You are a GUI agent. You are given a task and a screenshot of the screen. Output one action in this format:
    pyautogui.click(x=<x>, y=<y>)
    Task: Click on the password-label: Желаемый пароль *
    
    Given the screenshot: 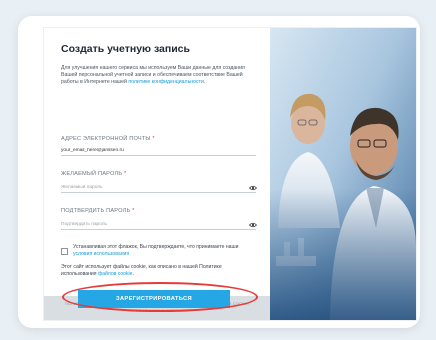 What is the action you would take?
    pyautogui.click(x=94, y=174)
    